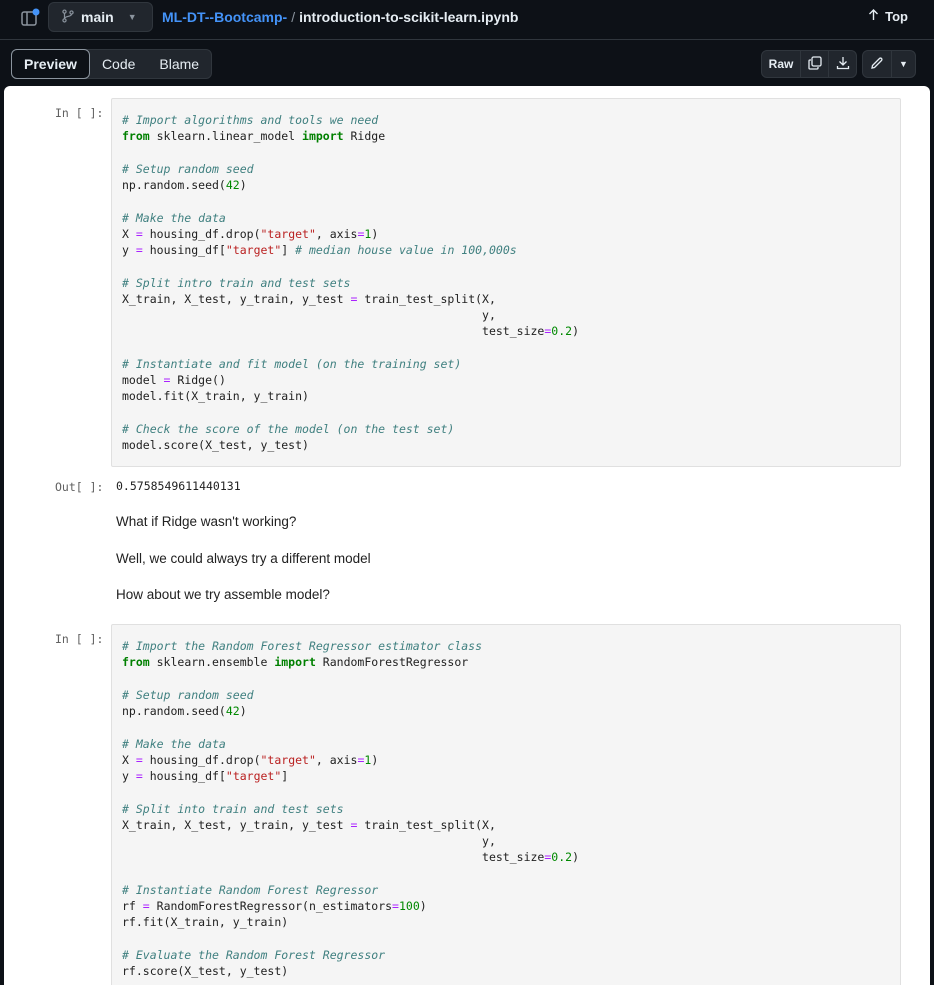 This screenshot has height=985, width=934. What do you see at coordinates (250, 889) in the screenshot?
I see `code-line: # Instantiate Random Forest Regressor` at bounding box center [250, 889].